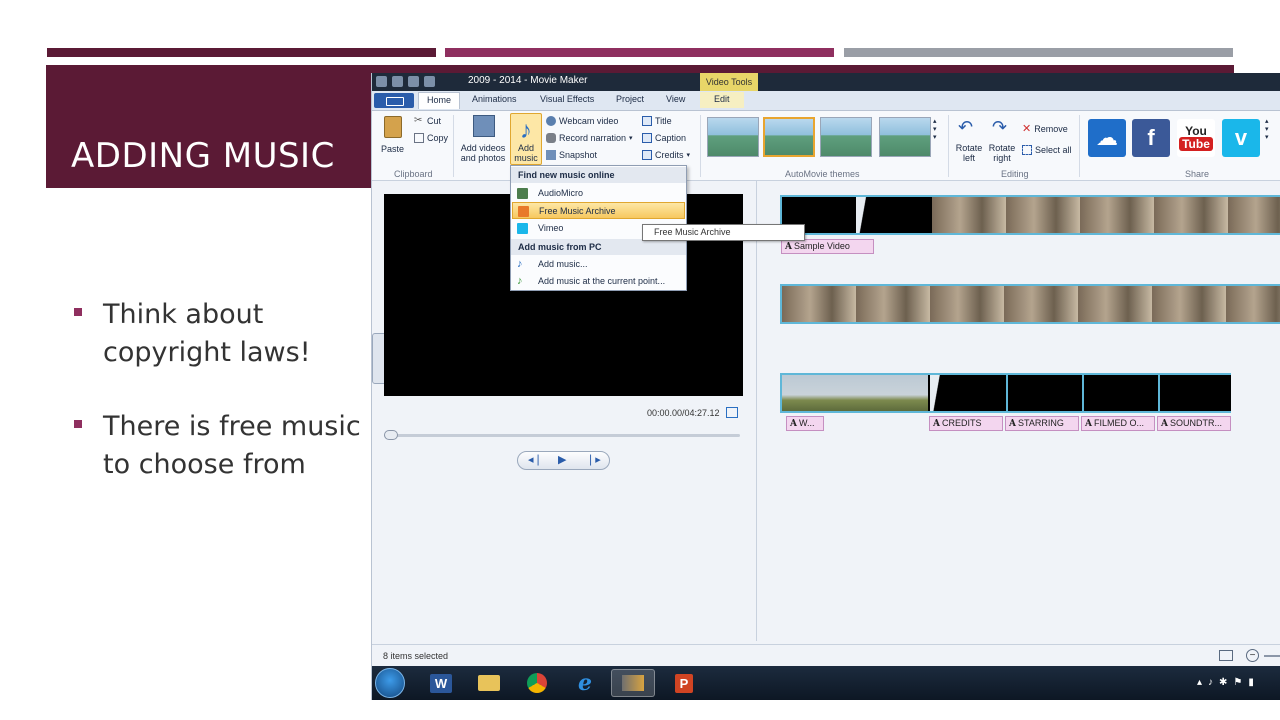 The height and width of the screenshot is (720, 1280). What do you see at coordinates (630, 99) in the screenshot?
I see `tab-project: Project` at bounding box center [630, 99].